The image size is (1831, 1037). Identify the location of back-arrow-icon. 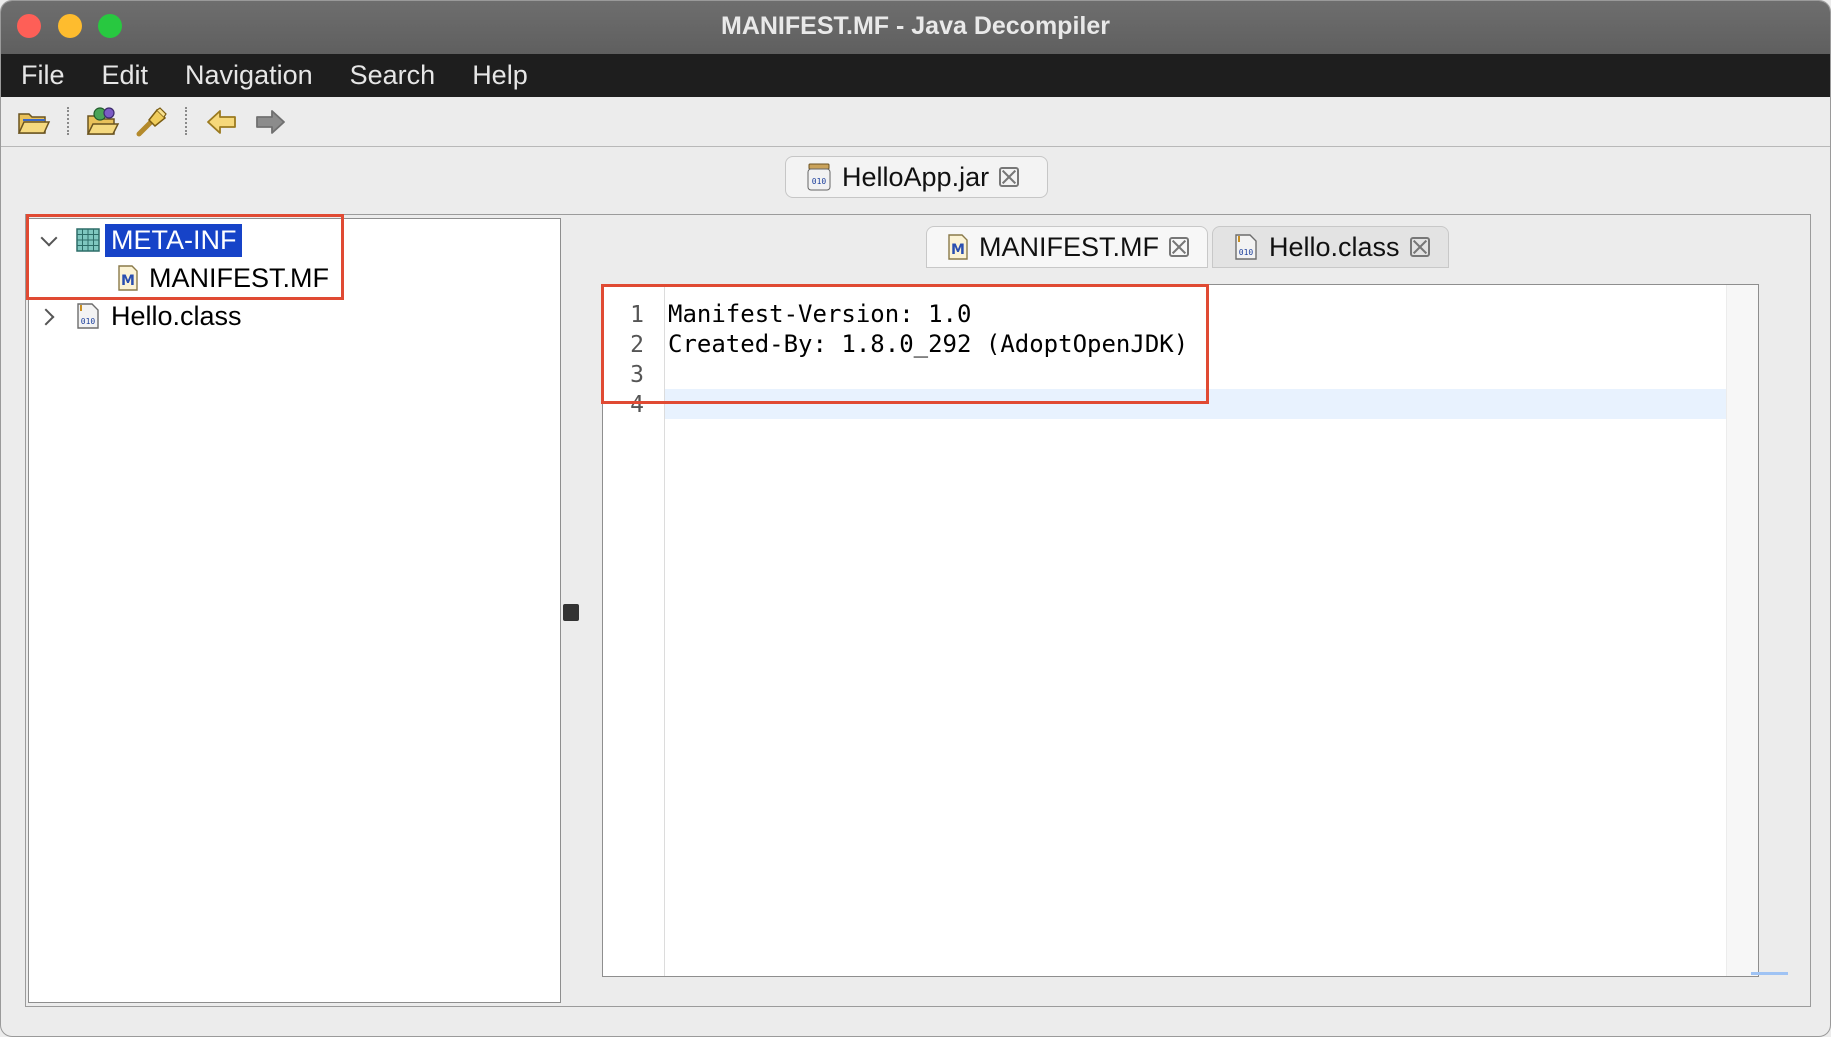
(221, 122).